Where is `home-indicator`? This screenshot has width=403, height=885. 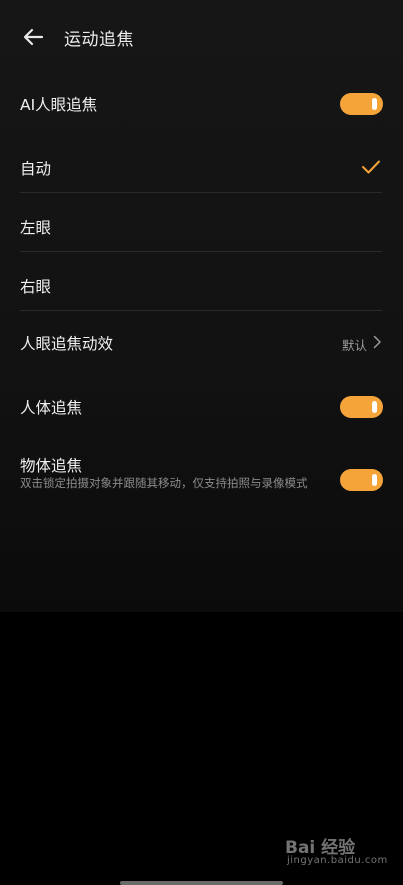 home-indicator is located at coordinates (201, 883).